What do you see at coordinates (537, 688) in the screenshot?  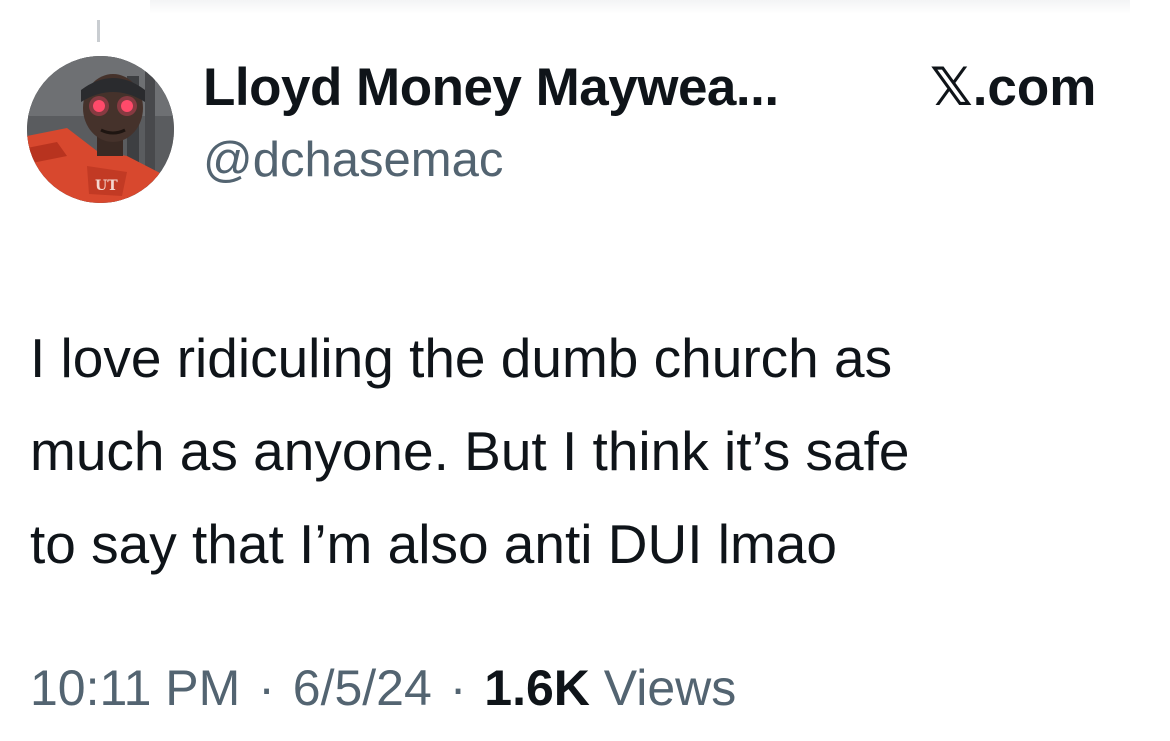 I see `views-count: 1.6K` at bounding box center [537, 688].